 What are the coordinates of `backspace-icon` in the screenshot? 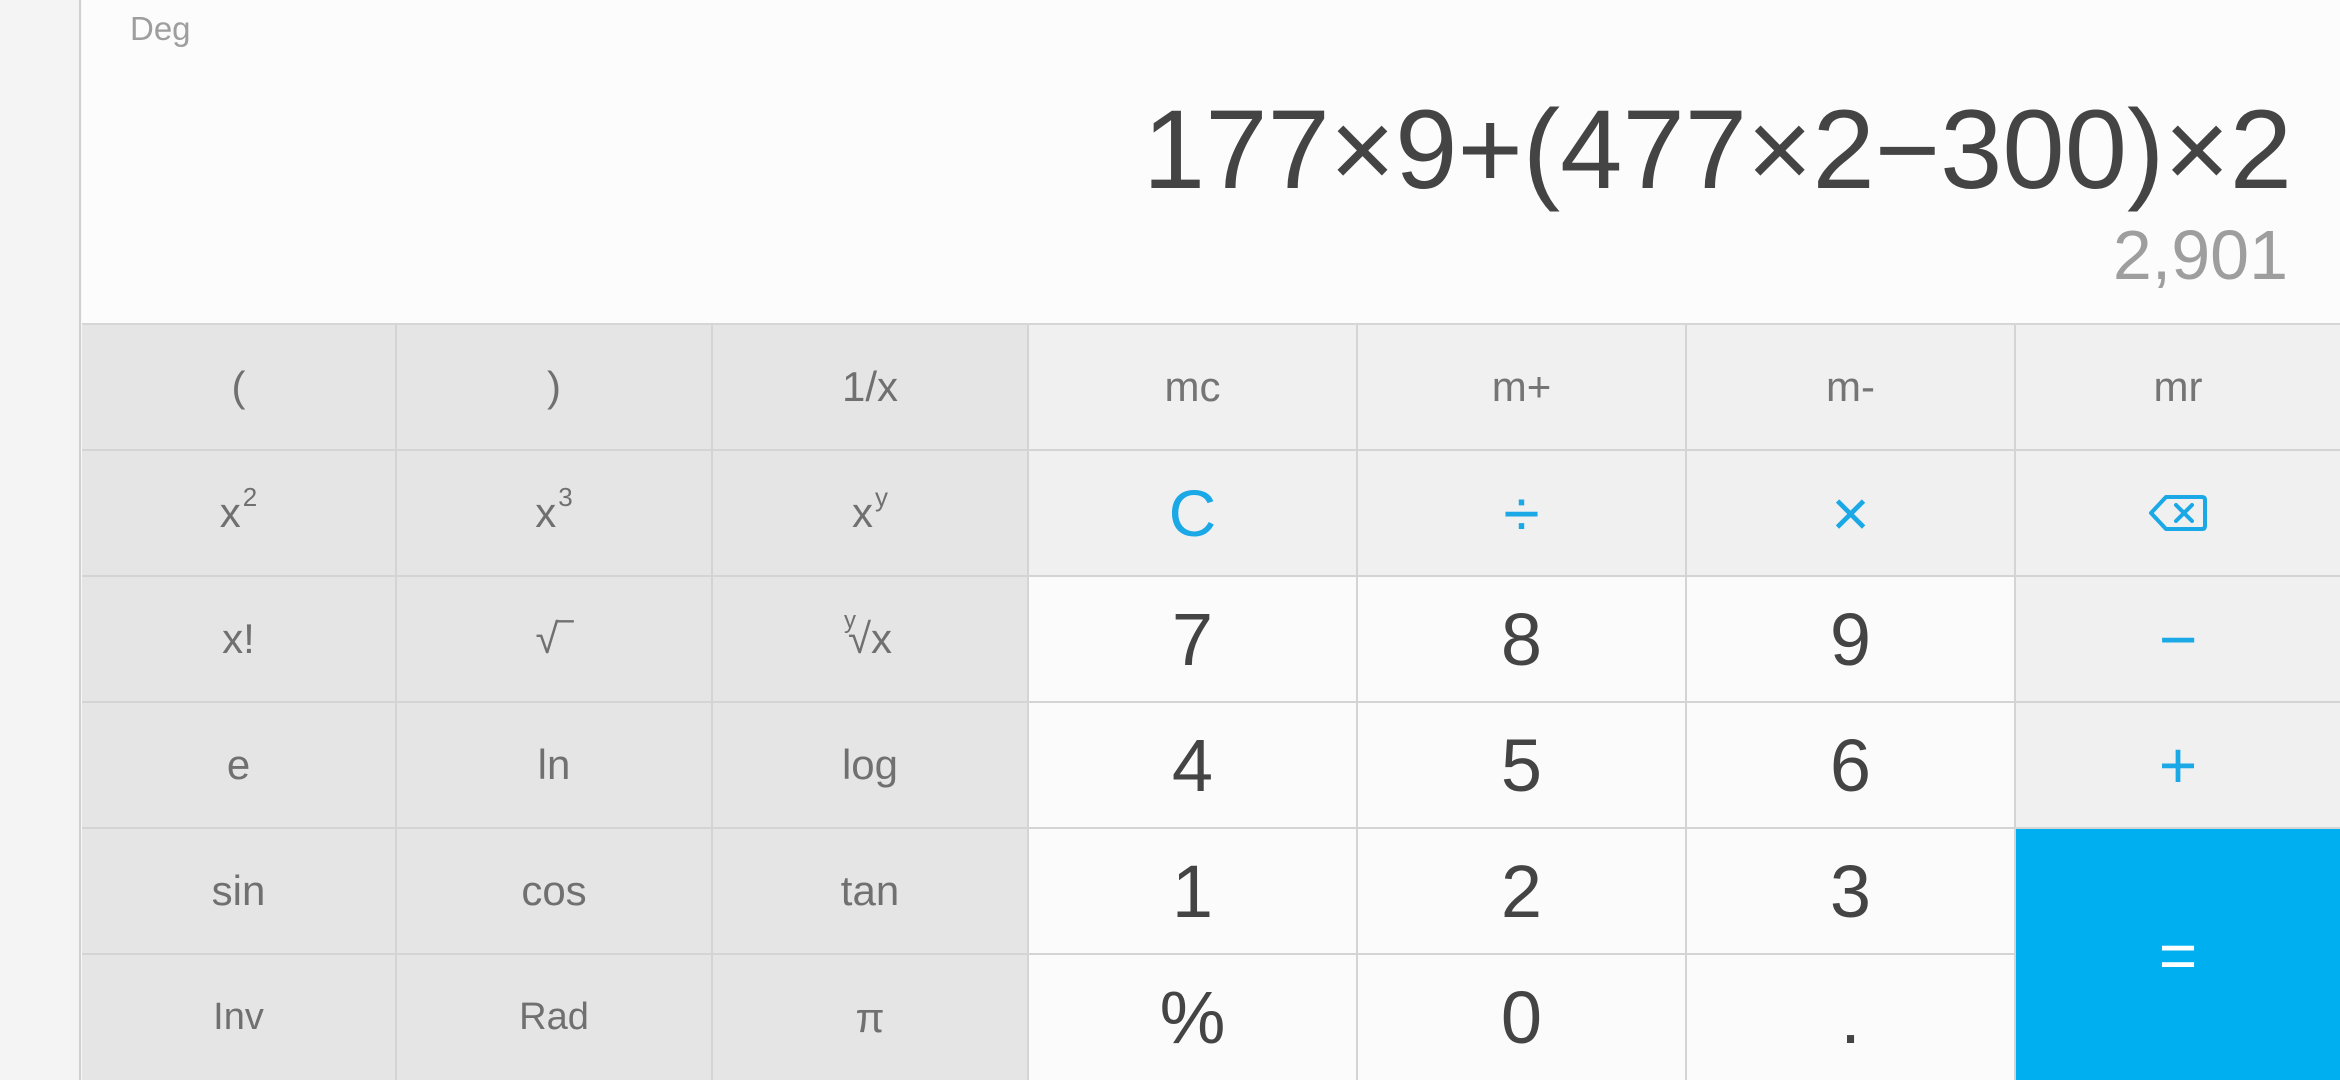 It's located at (2178, 513).